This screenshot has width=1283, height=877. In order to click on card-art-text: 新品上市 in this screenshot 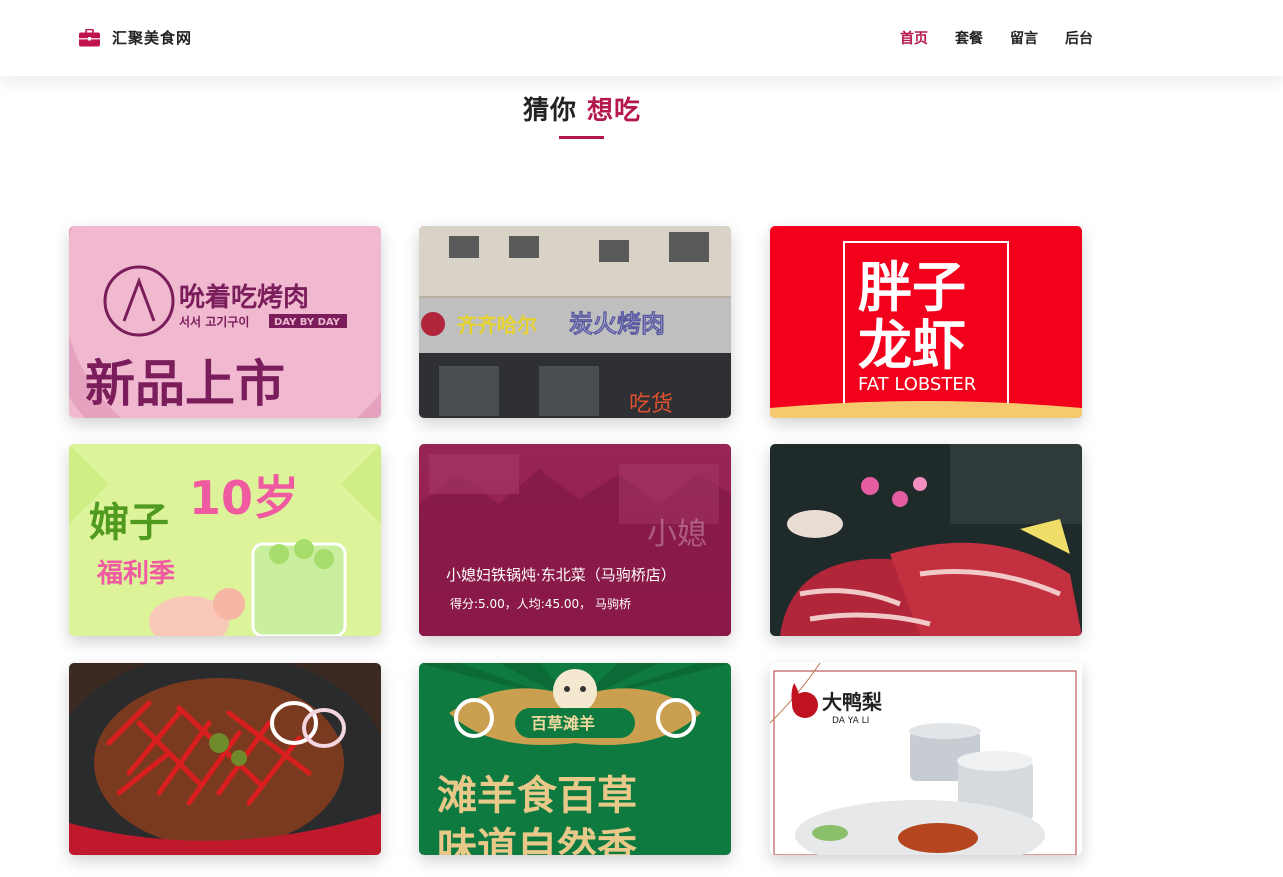, I will do `click(185, 384)`.